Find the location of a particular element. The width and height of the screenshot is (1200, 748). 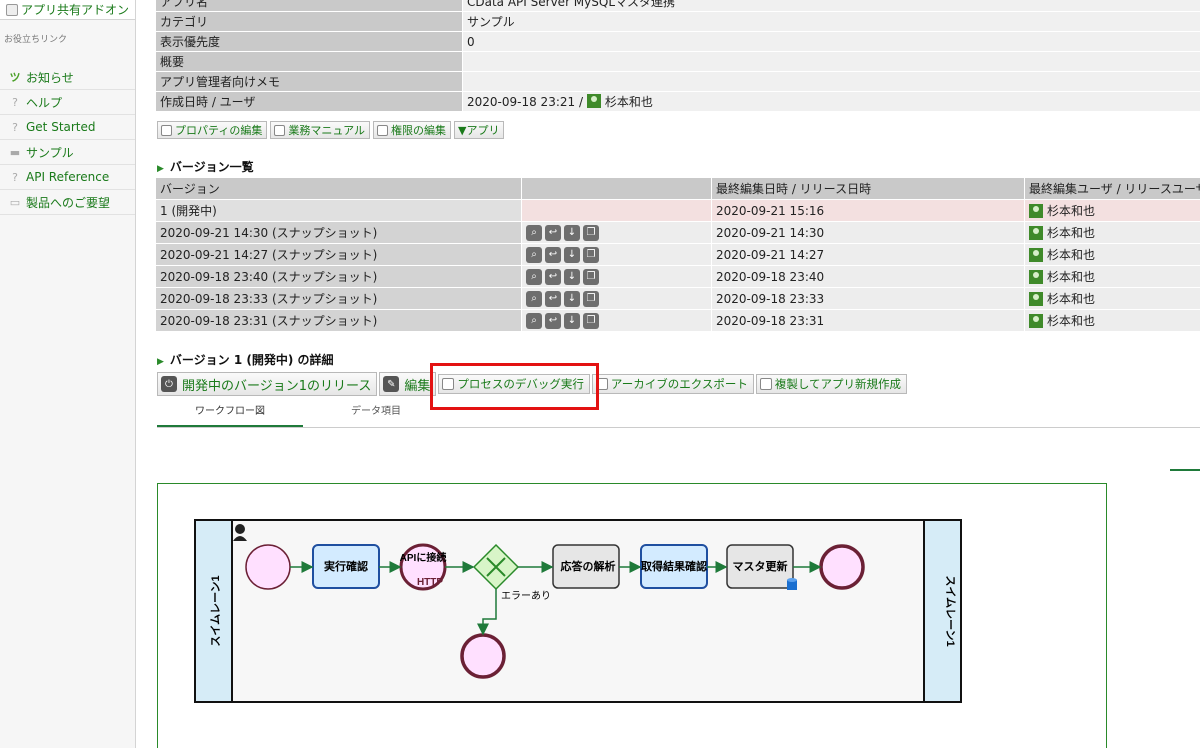

edit-properties-button: プロパティの編集 is located at coordinates (212, 130).